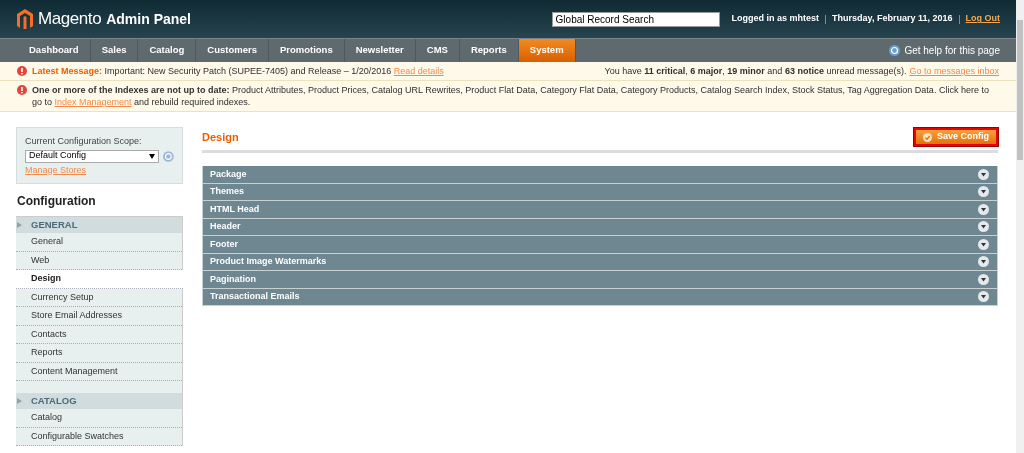 The height and width of the screenshot is (453, 1024). Describe the element at coordinates (635, 19) in the screenshot. I see `search-field: Global Record Search` at that location.